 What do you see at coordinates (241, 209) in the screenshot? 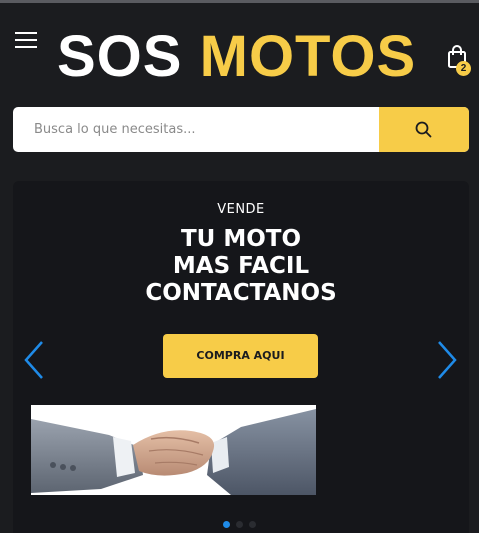
I see `hero-kicker: VENDE` at bounding box center [241, 209].